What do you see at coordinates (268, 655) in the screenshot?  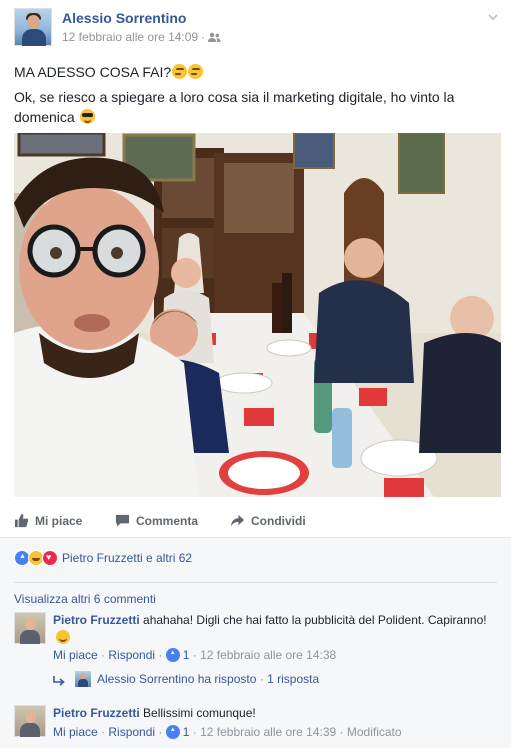 I see `comment-timestamp: 12 febbraio alle ore 14:38` at bounding box center [268, 655].